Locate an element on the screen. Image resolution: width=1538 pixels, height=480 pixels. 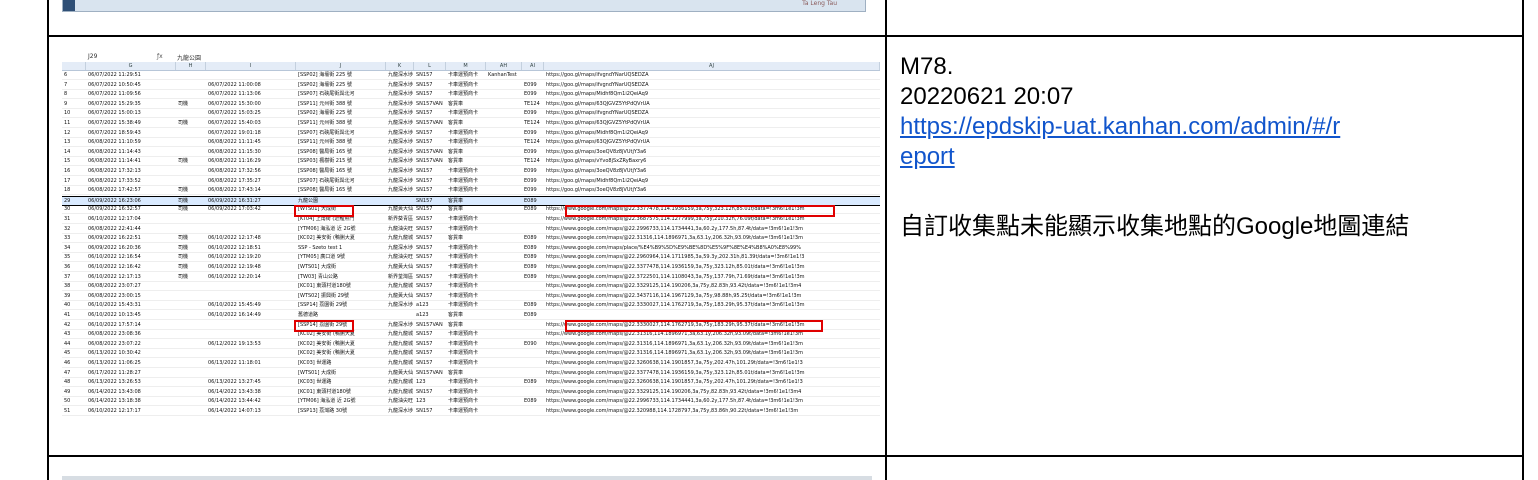
cell-j: [KC01] 東頭村道180號 is located at coordinates (324, 391).